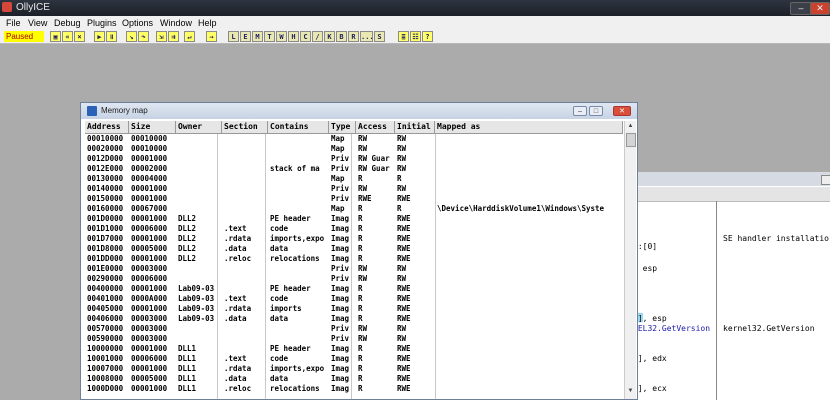 The image size is (830, 400). I want to click on table-row: 001D1000 00006000 DLL2 .text code Imag R RWE, so click(354, 229).